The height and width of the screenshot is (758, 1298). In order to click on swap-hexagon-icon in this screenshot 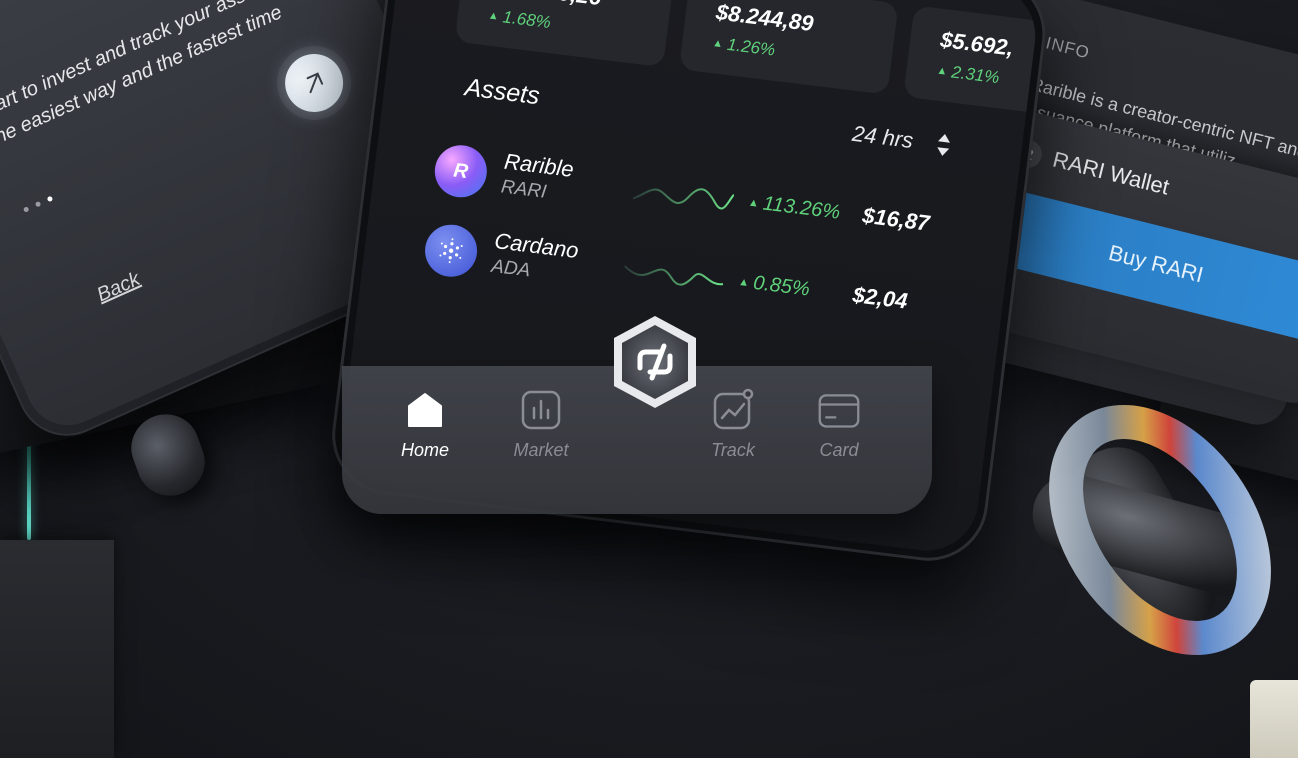, I will do `click(655, 362)`.